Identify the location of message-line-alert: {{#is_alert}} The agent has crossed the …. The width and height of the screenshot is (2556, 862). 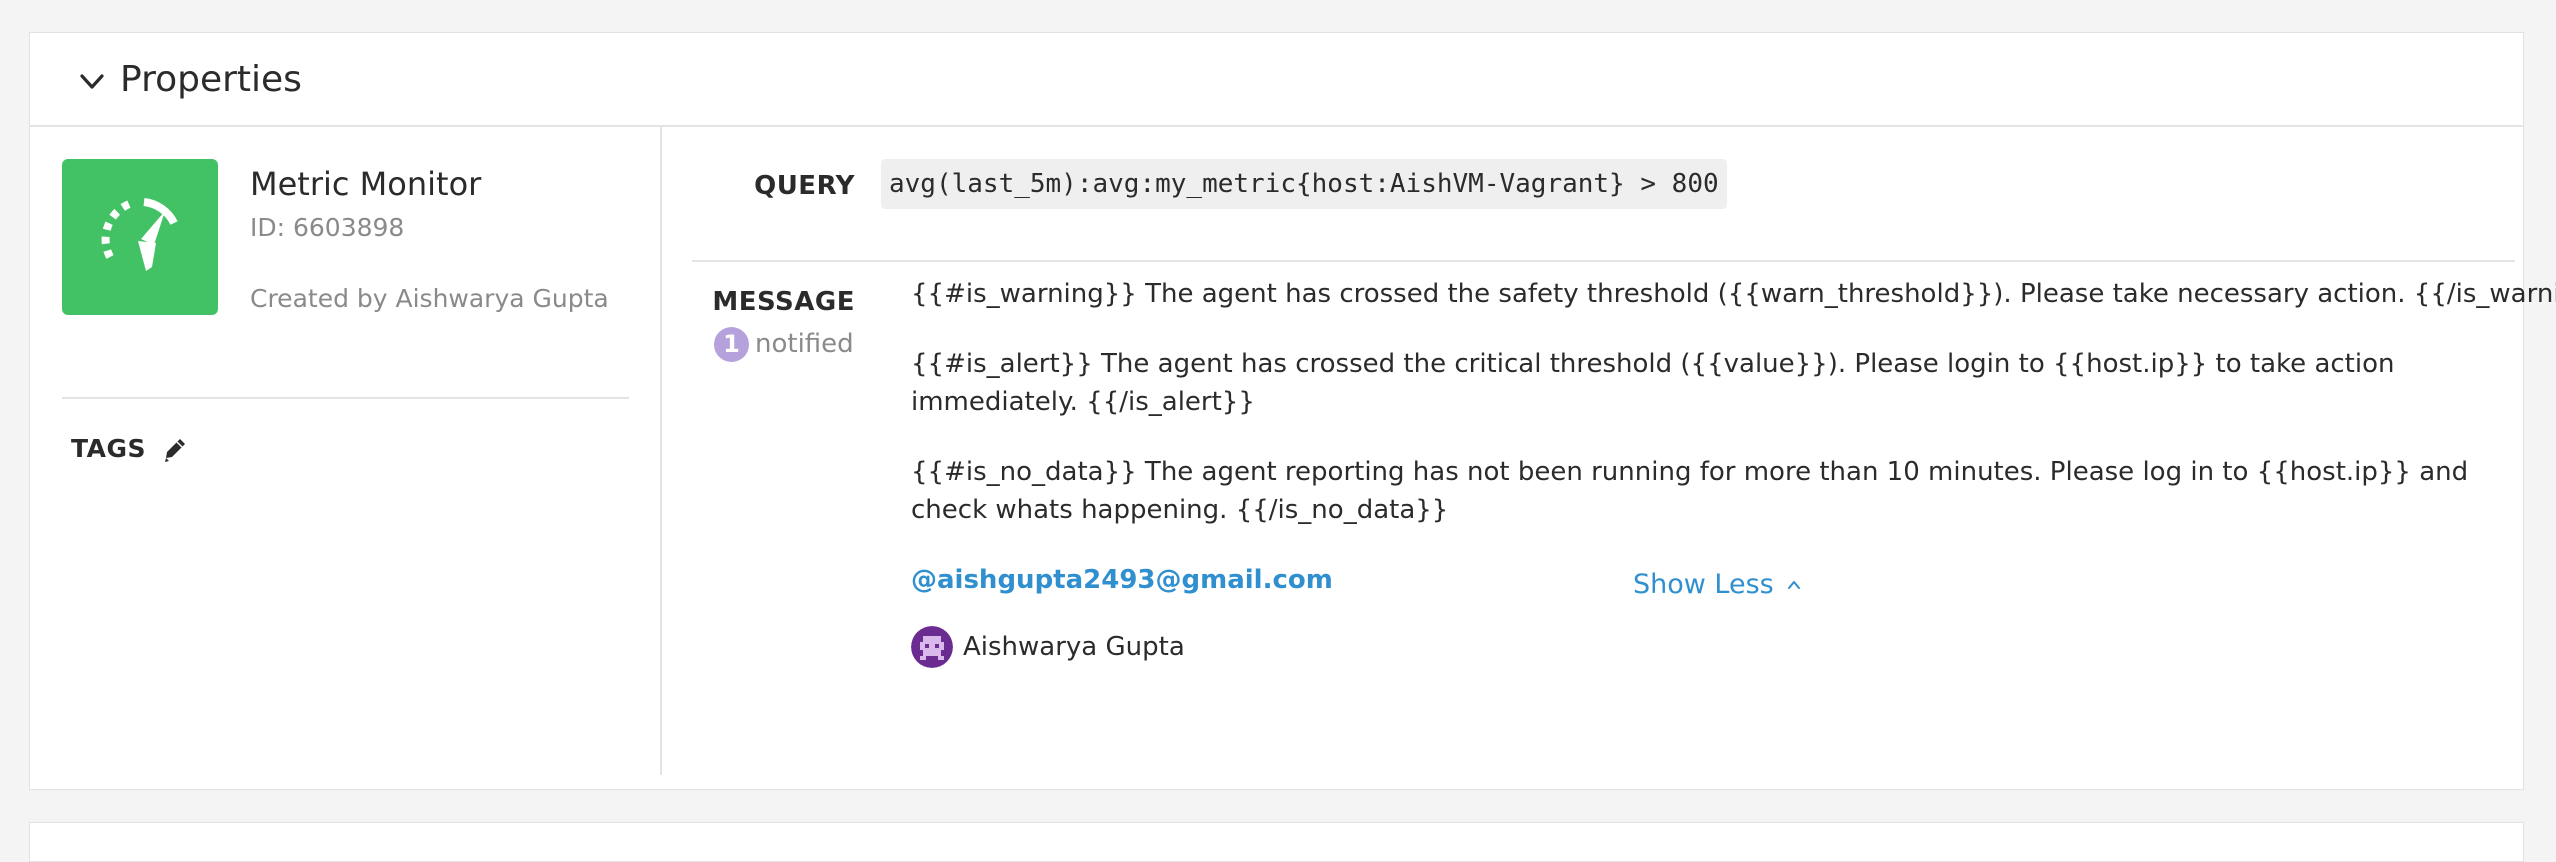
(1653, 383).